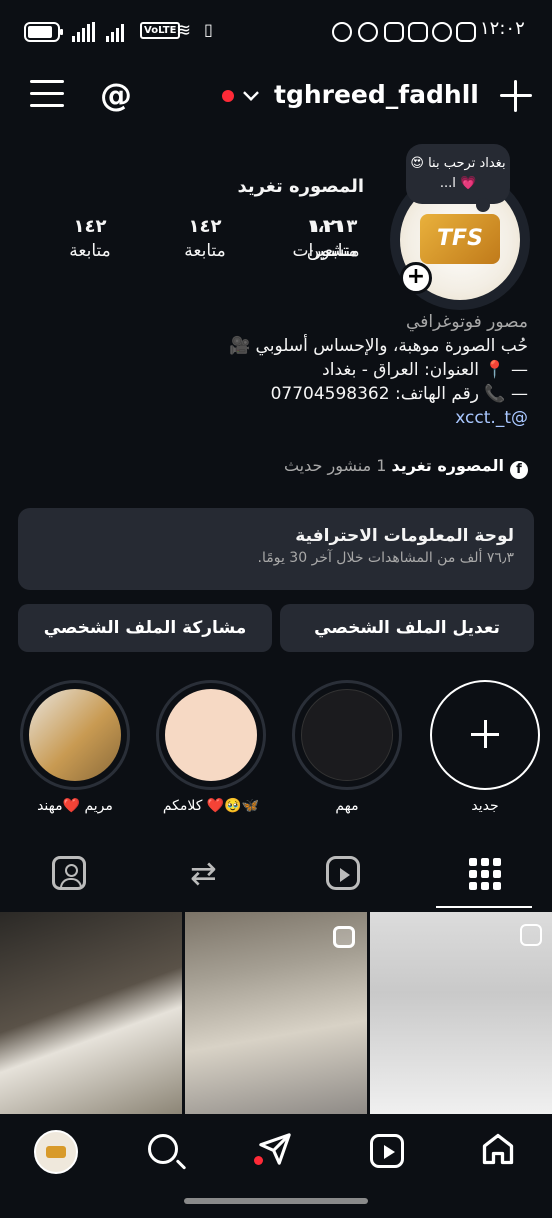 The height and width of the screenshot is (1218, 552). Describe the element at coordinates (332, 226) in the screenshot. I see `followers-count: ١،٢١٣` at that location.